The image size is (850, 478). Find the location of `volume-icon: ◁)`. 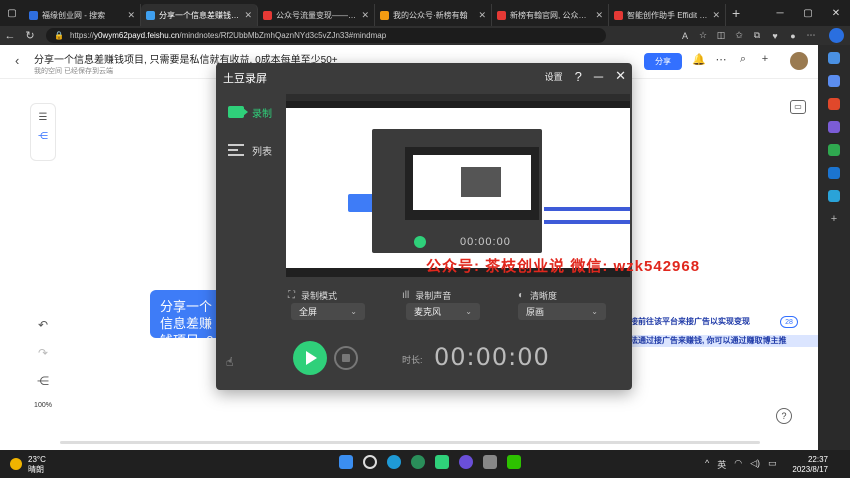

volume-icon: ◁) is located at coordinates (755, 464).